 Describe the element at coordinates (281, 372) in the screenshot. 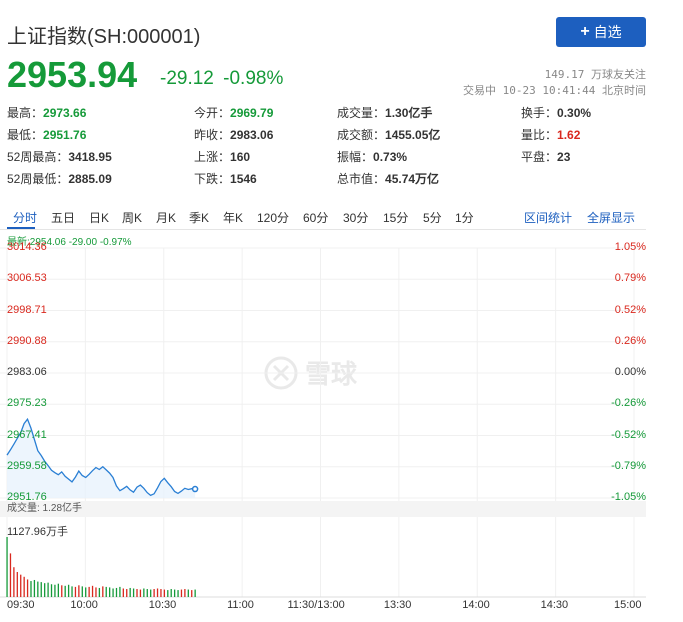

I see `xueqiu-logo-icon` at that location.